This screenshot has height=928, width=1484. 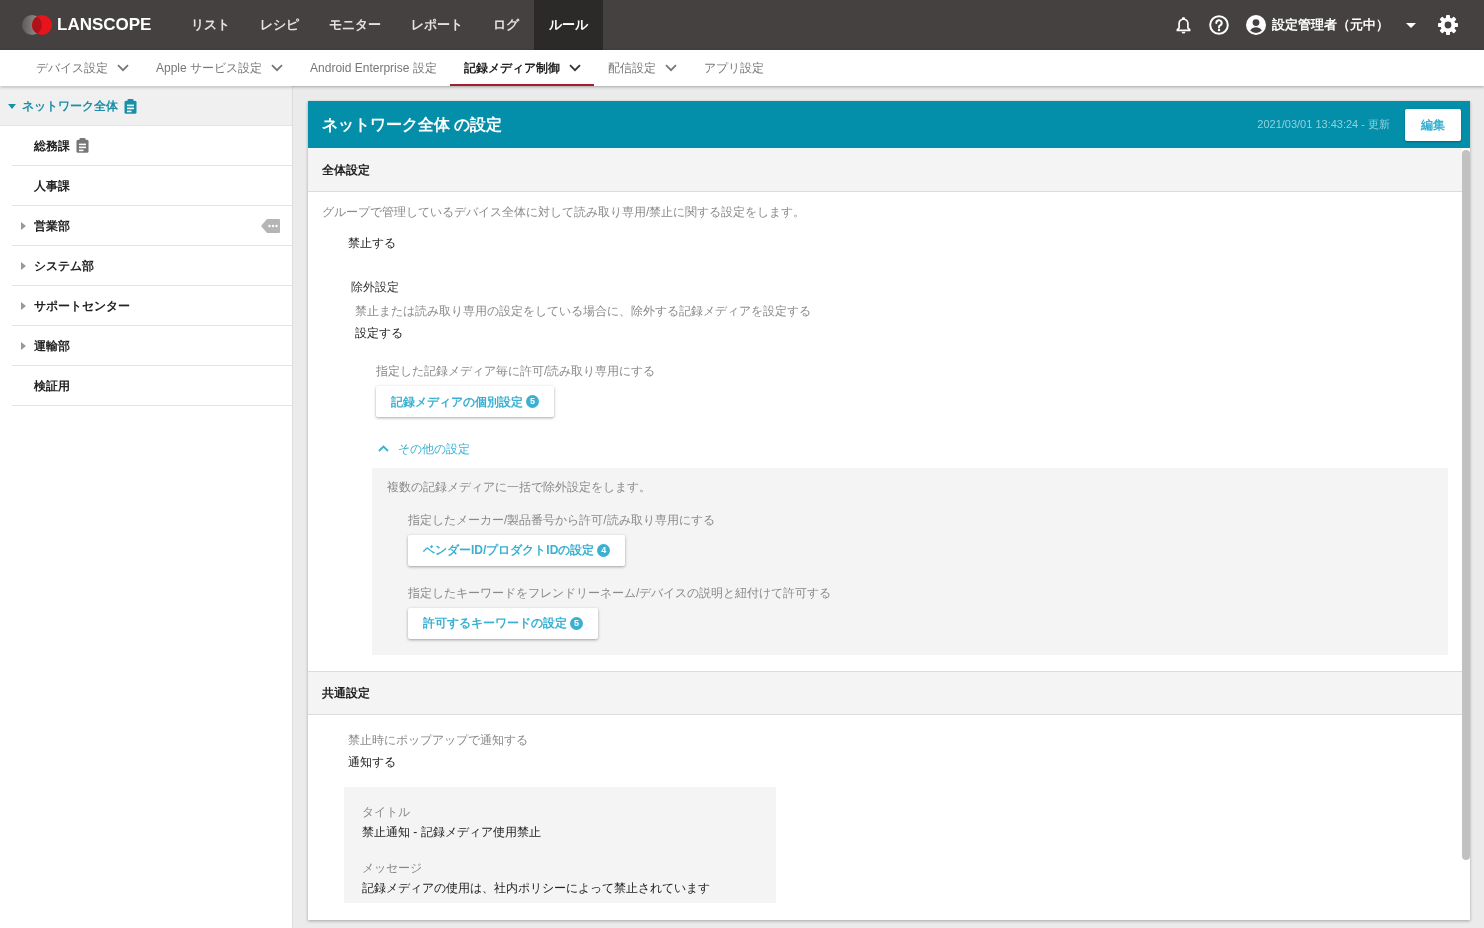 What do you see at coordinates (373, 68) in the screenshot?
I see `subnav-tab: Android Enterprise 設定` at bounding box center [373, 68].